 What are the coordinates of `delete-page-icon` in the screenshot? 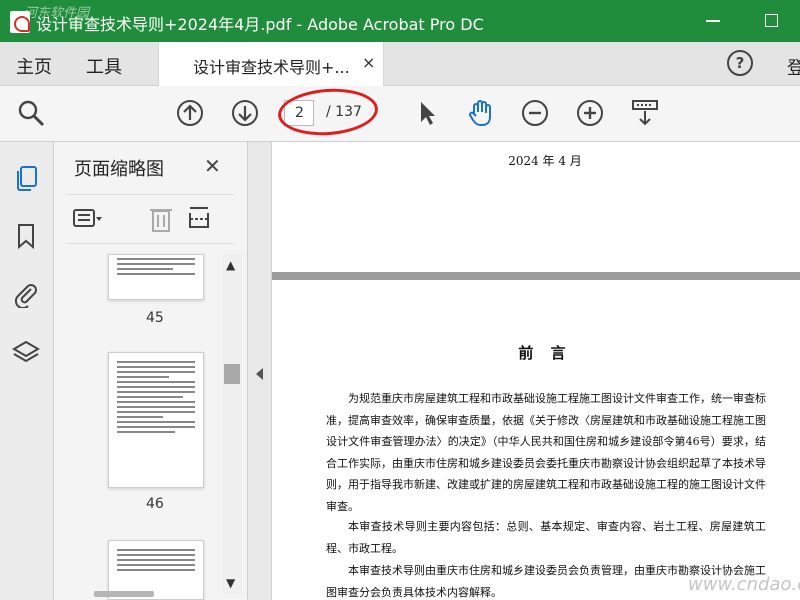 It's located at (161, 219).